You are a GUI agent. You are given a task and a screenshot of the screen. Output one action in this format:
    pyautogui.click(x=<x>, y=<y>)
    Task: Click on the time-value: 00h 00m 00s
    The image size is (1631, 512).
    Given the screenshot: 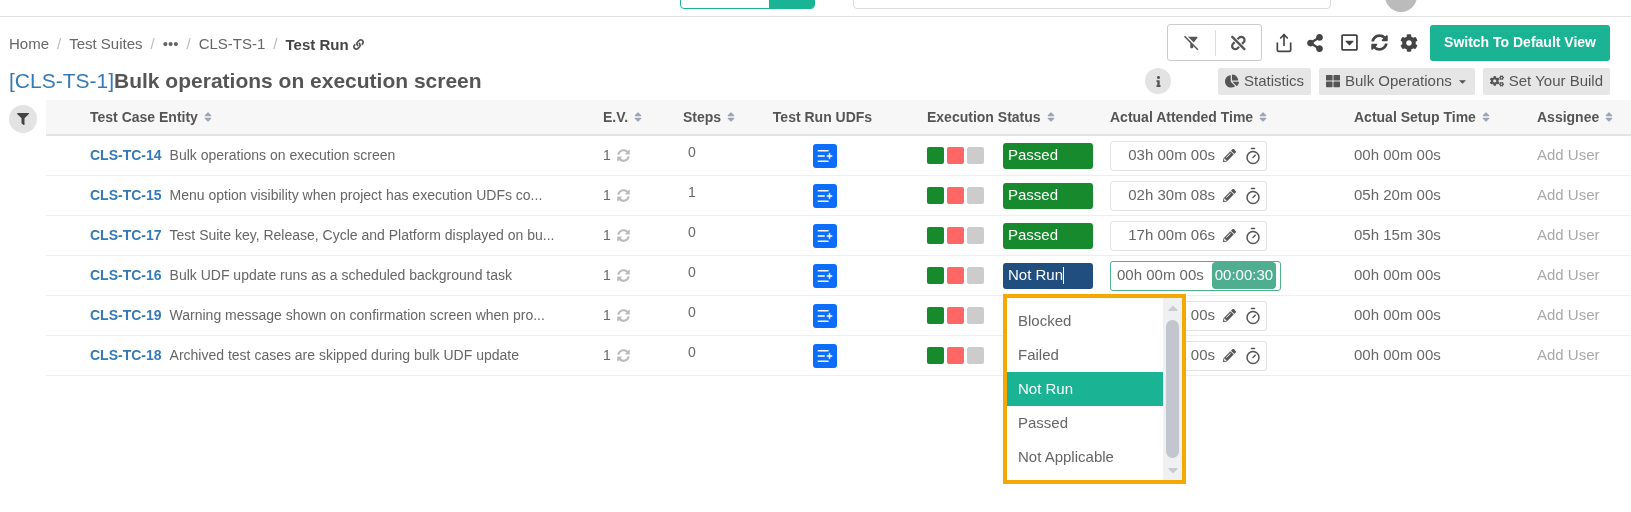 What is the action you would take?
    pyautogui.click(x=1160, y=275)
    